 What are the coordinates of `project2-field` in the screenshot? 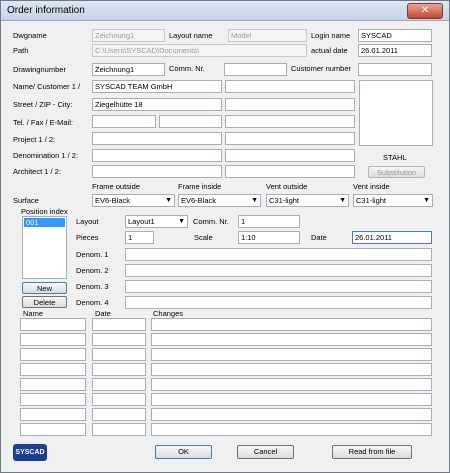 It's located at (290, 138).